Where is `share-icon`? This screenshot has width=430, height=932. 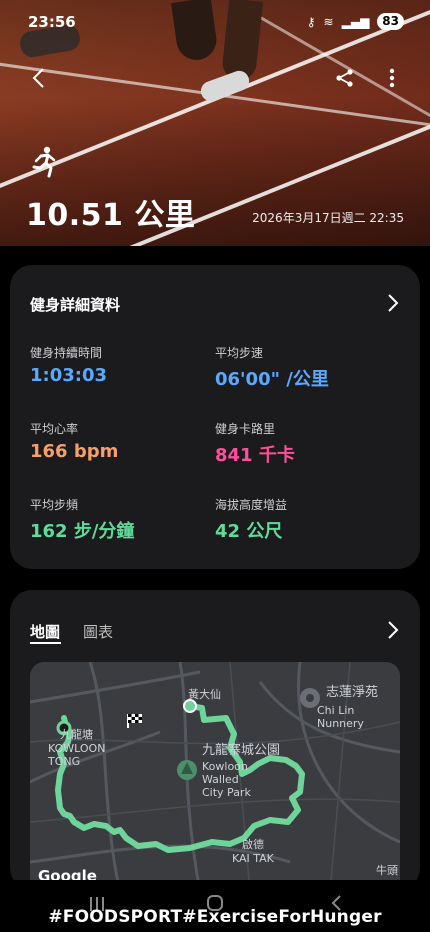
share-icon is located at coordinates (344, 78).